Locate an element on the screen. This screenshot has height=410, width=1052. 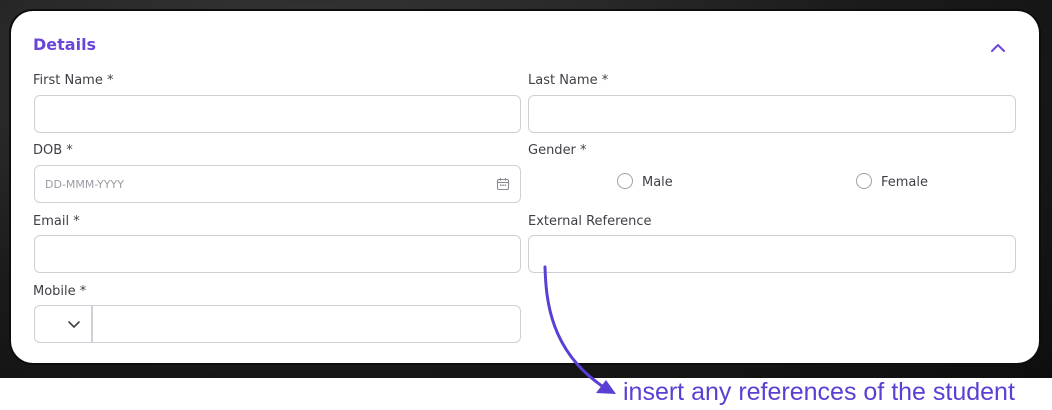
annotation-text: insert any references of the student is located at coordinates (819, 392).